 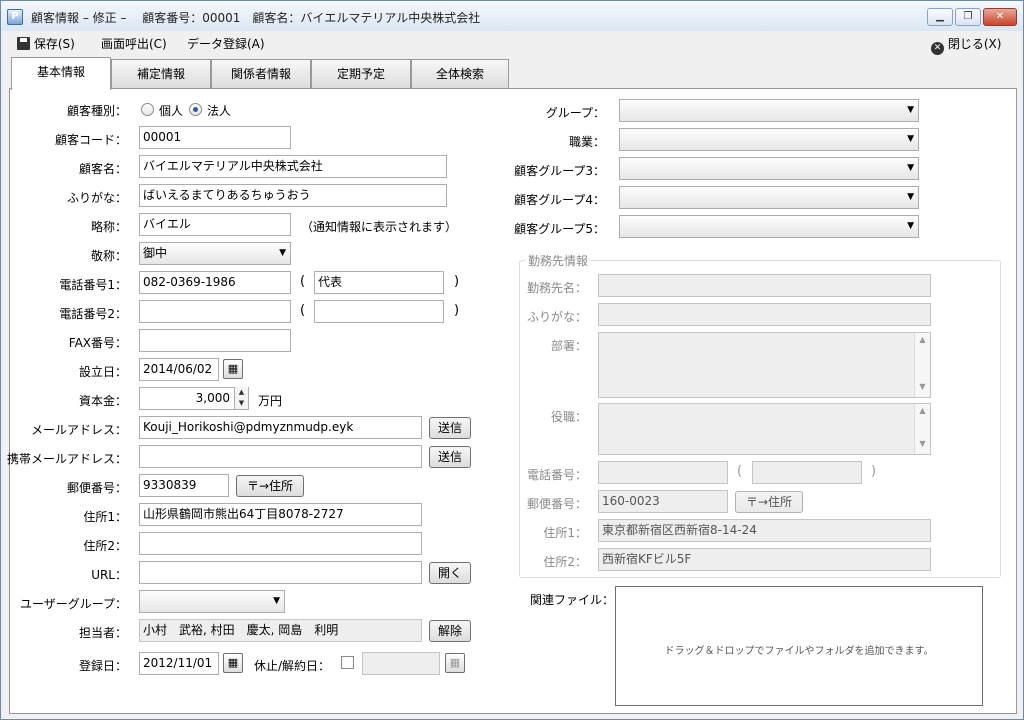 I want to click on radio-corporate, so click(x=195, y=109).